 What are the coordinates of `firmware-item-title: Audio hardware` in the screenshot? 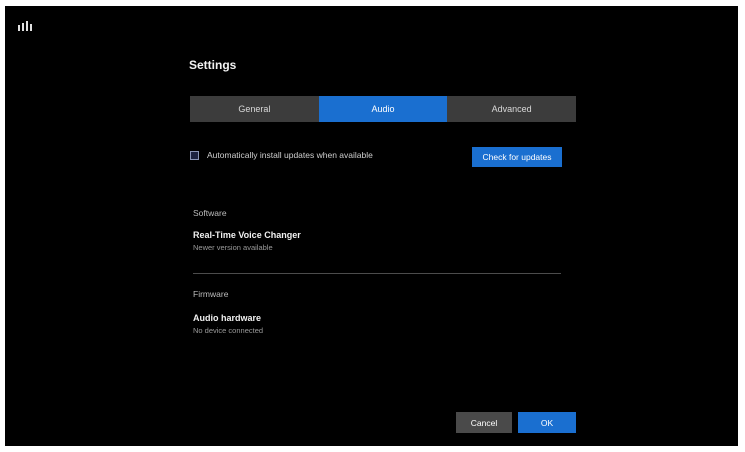 It's located at (227, 318).